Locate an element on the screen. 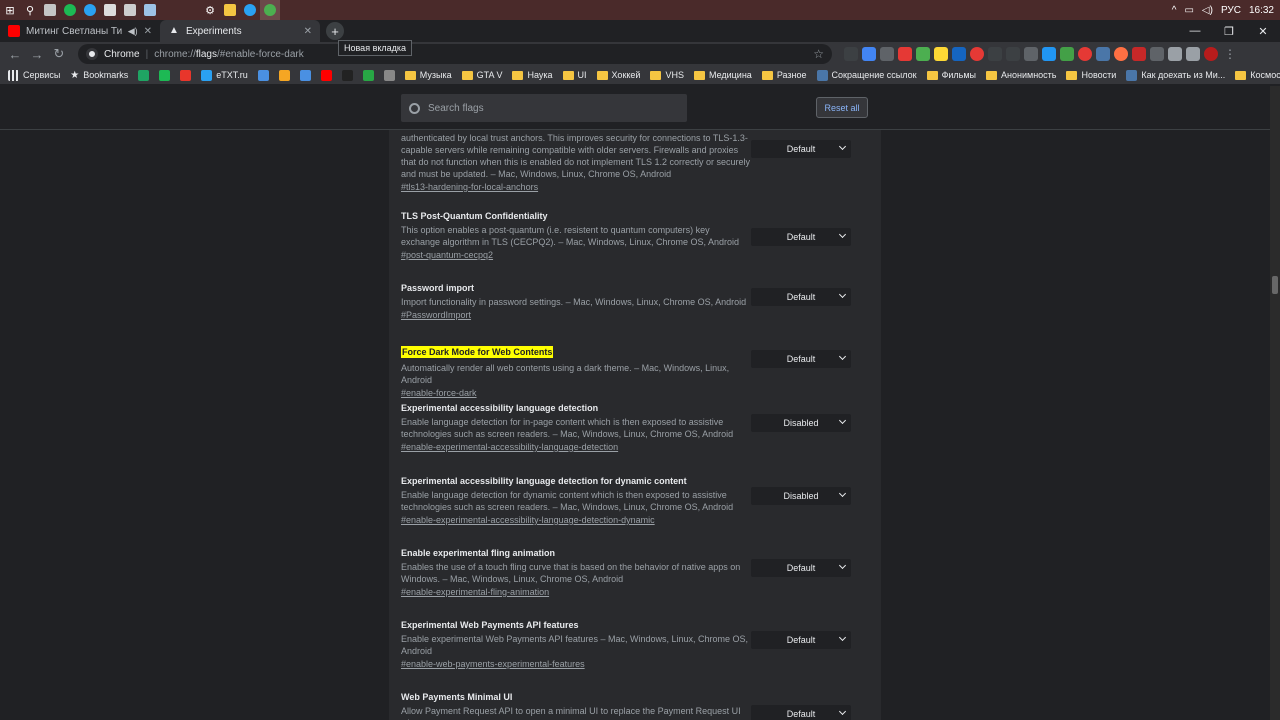 The width and height of the screenshot is (1280, 720). flag-permalink: #enable-experimental-fling-animation is located at coordinates (634, 592).